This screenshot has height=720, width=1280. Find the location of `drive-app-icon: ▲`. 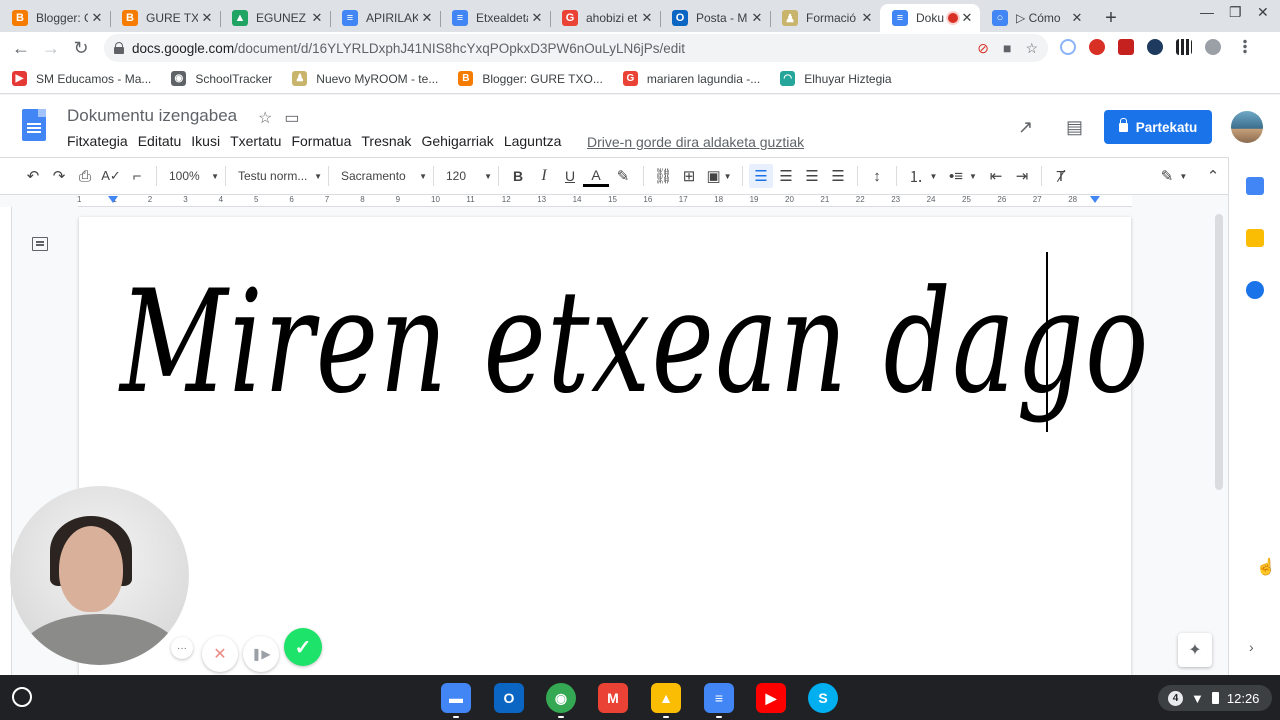

drive-app-icon: ▲ is located at coordinates (666, 698).